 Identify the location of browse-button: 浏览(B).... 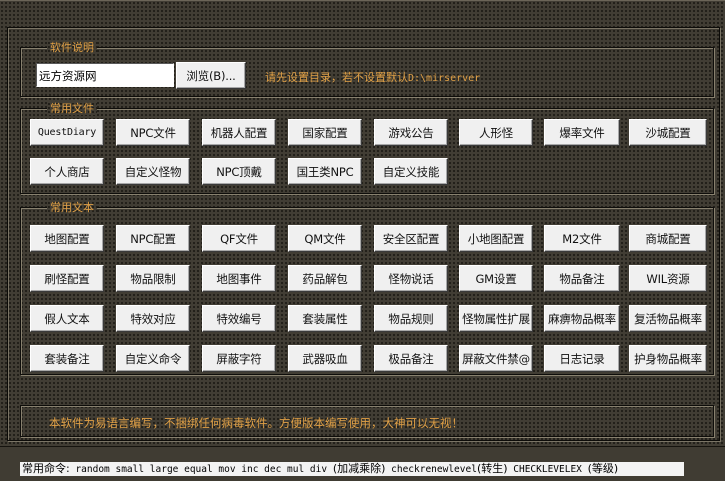
(211, 75).